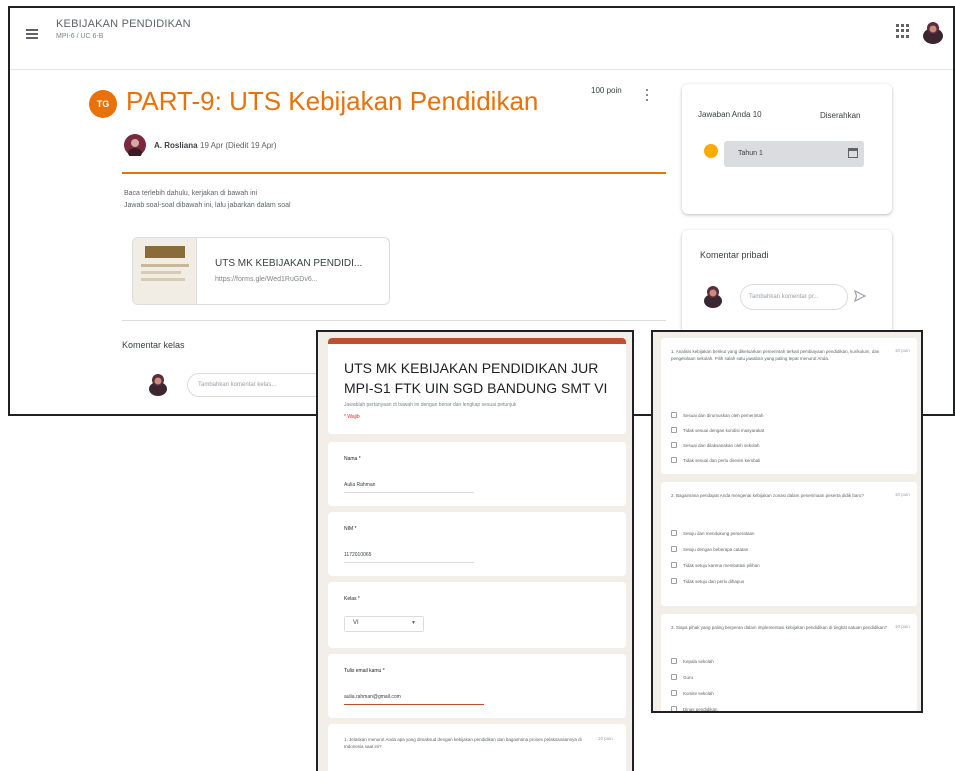 The width and height of the screenshot is (955, 771). I want to click on question-card: NIM * 1172010065, so click(477, 544).